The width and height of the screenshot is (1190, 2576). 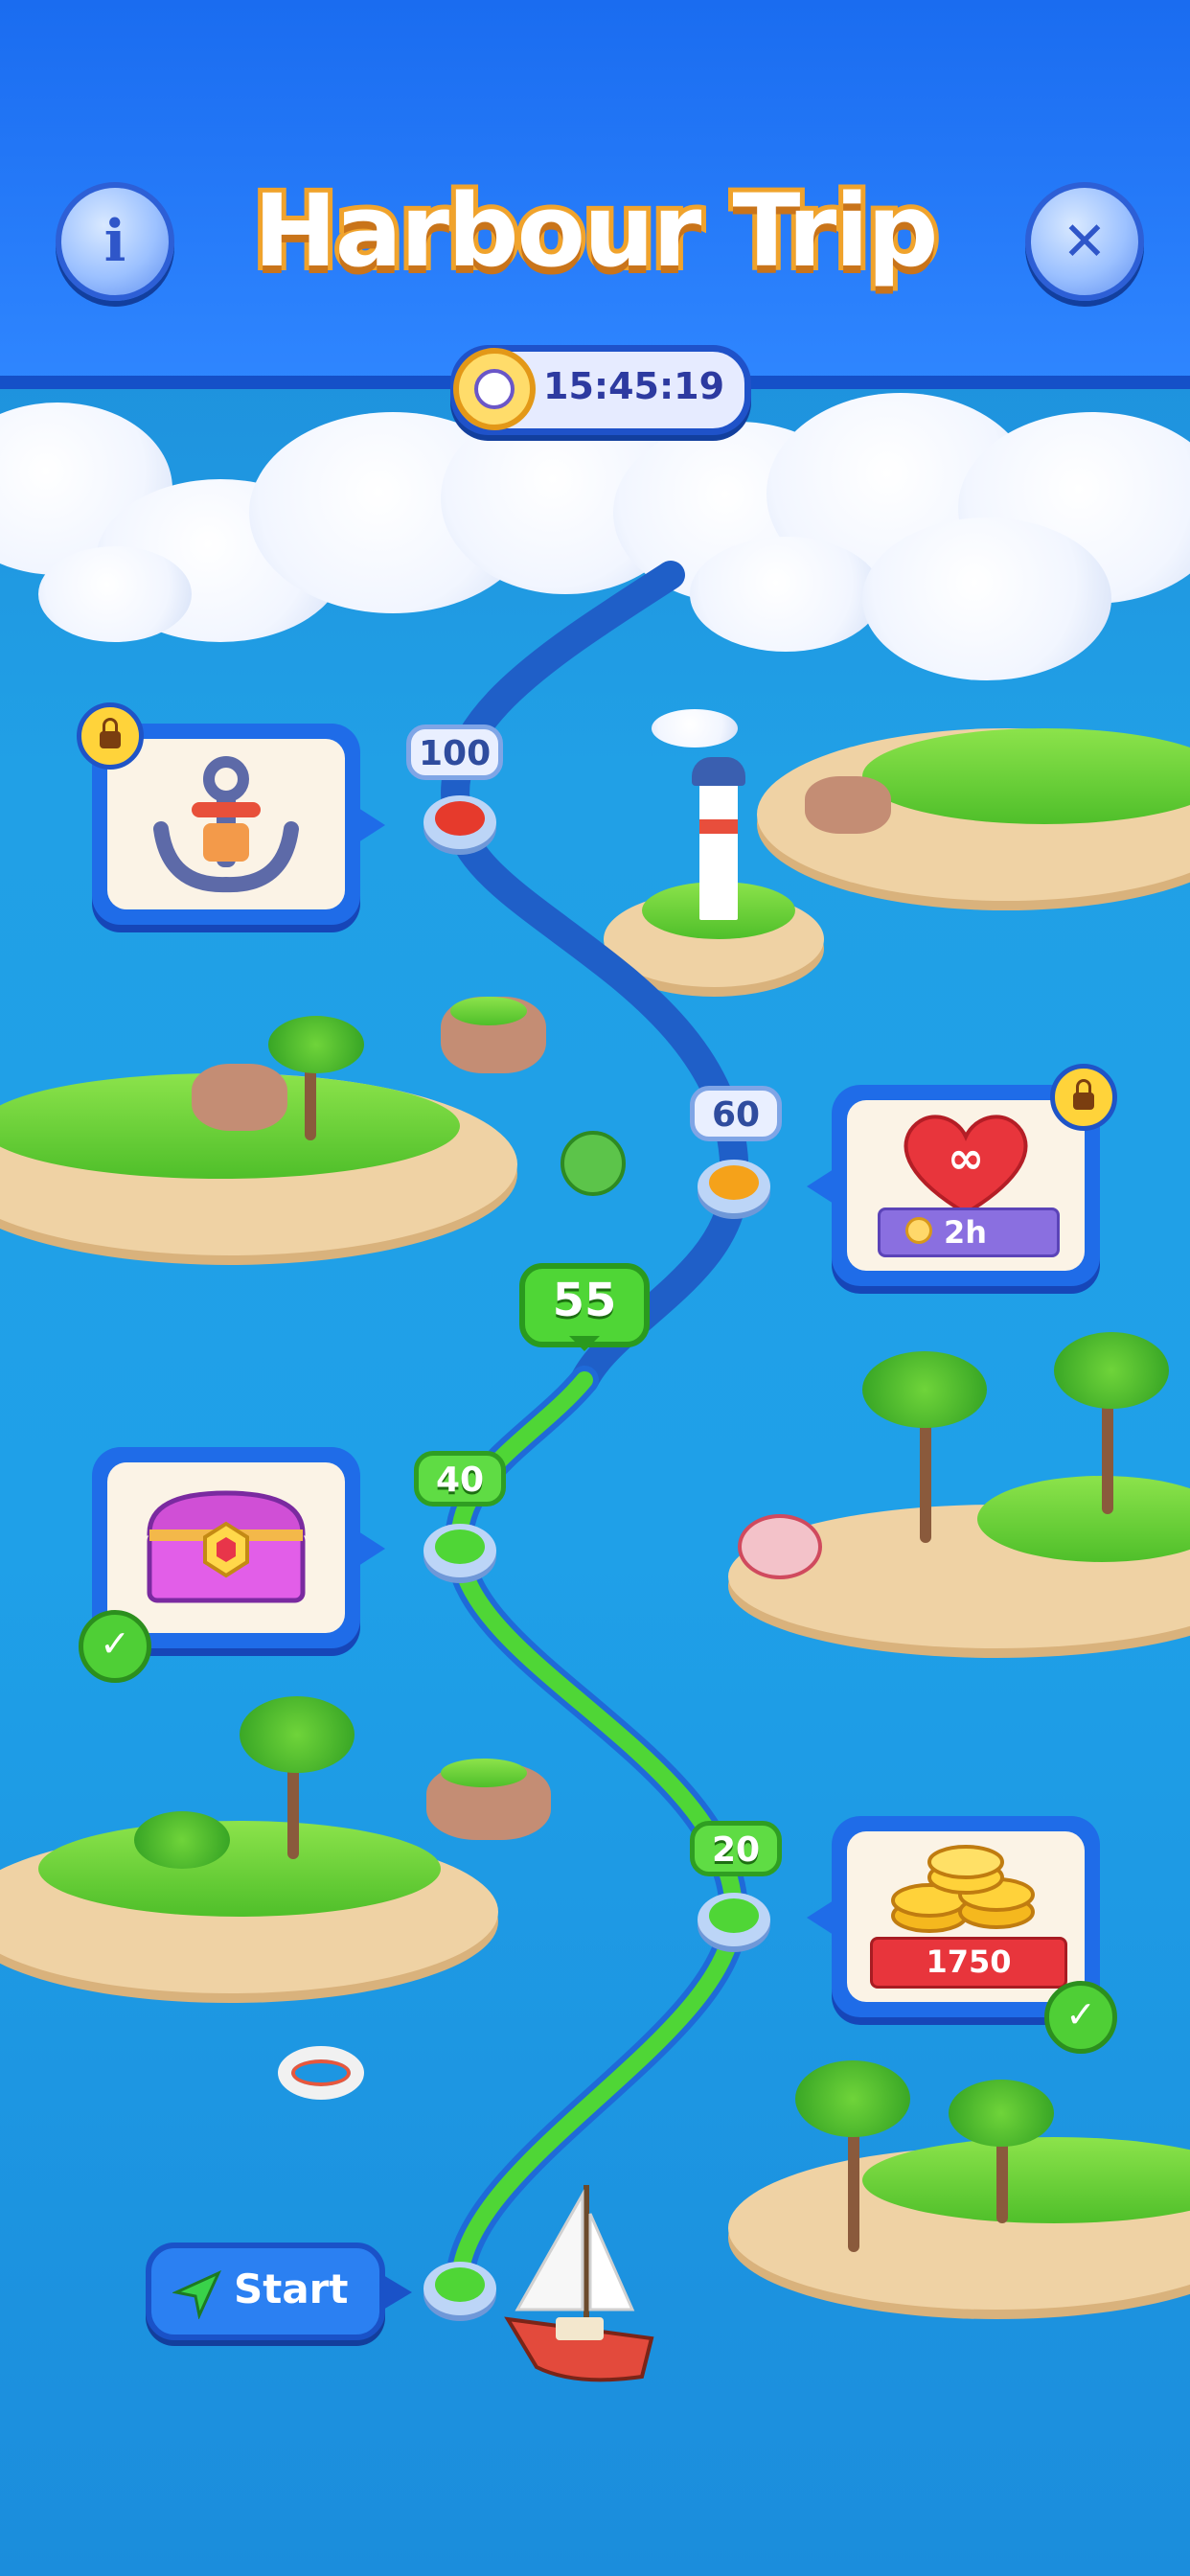 What do you see at coordinates (226, 824) in the screenshot?
I see `anchor-icon` at bounding box center [226, 824].